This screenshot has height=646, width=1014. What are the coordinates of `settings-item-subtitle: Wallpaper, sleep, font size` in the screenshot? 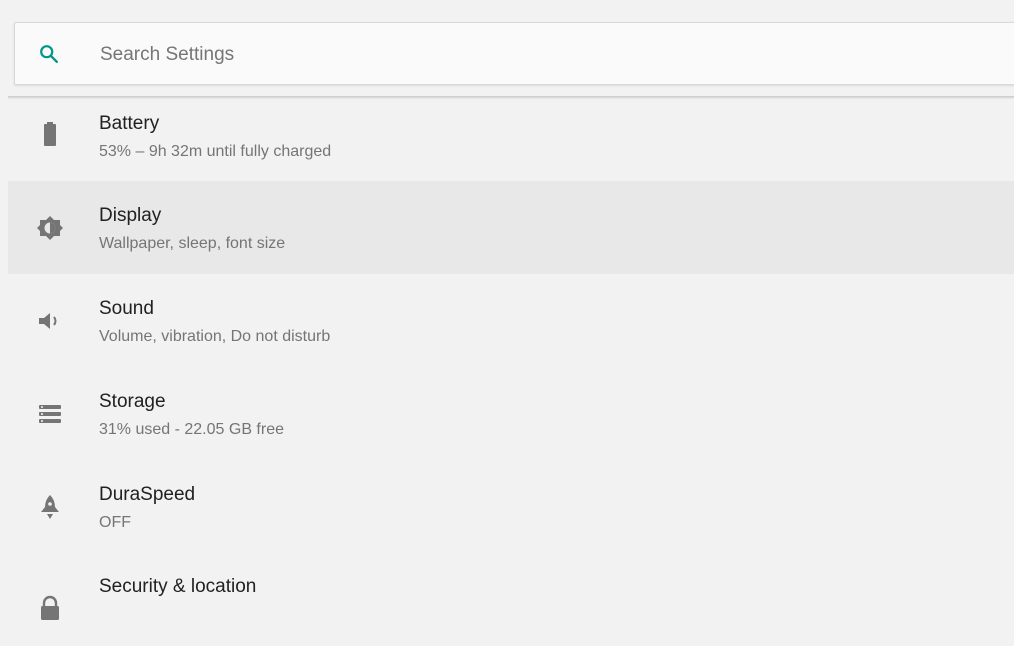 It's located at (192, 243).